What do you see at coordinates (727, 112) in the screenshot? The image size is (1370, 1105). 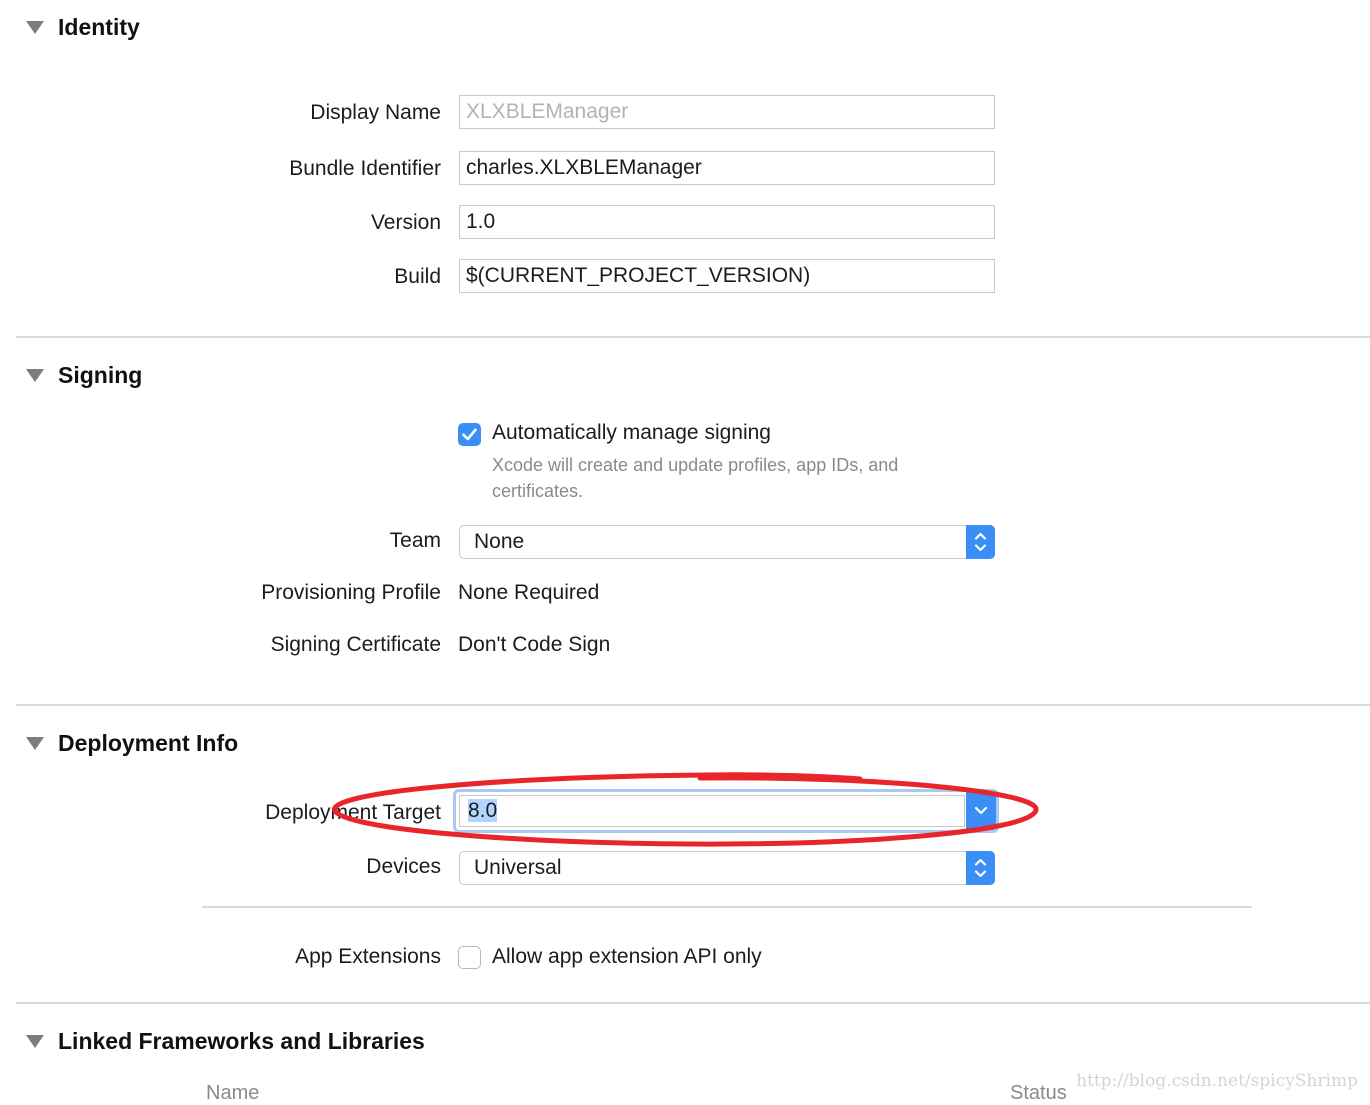 I see `display-name-field: XLXBLEManager` at bounding box center [727, 112].